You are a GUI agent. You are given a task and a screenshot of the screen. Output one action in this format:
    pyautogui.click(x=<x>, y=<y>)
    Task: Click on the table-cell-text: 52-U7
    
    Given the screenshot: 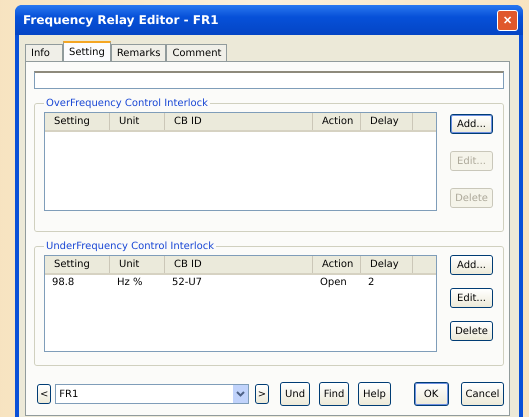 What is the action you would take?
    pyautogui.click(x=187, y=283)
    